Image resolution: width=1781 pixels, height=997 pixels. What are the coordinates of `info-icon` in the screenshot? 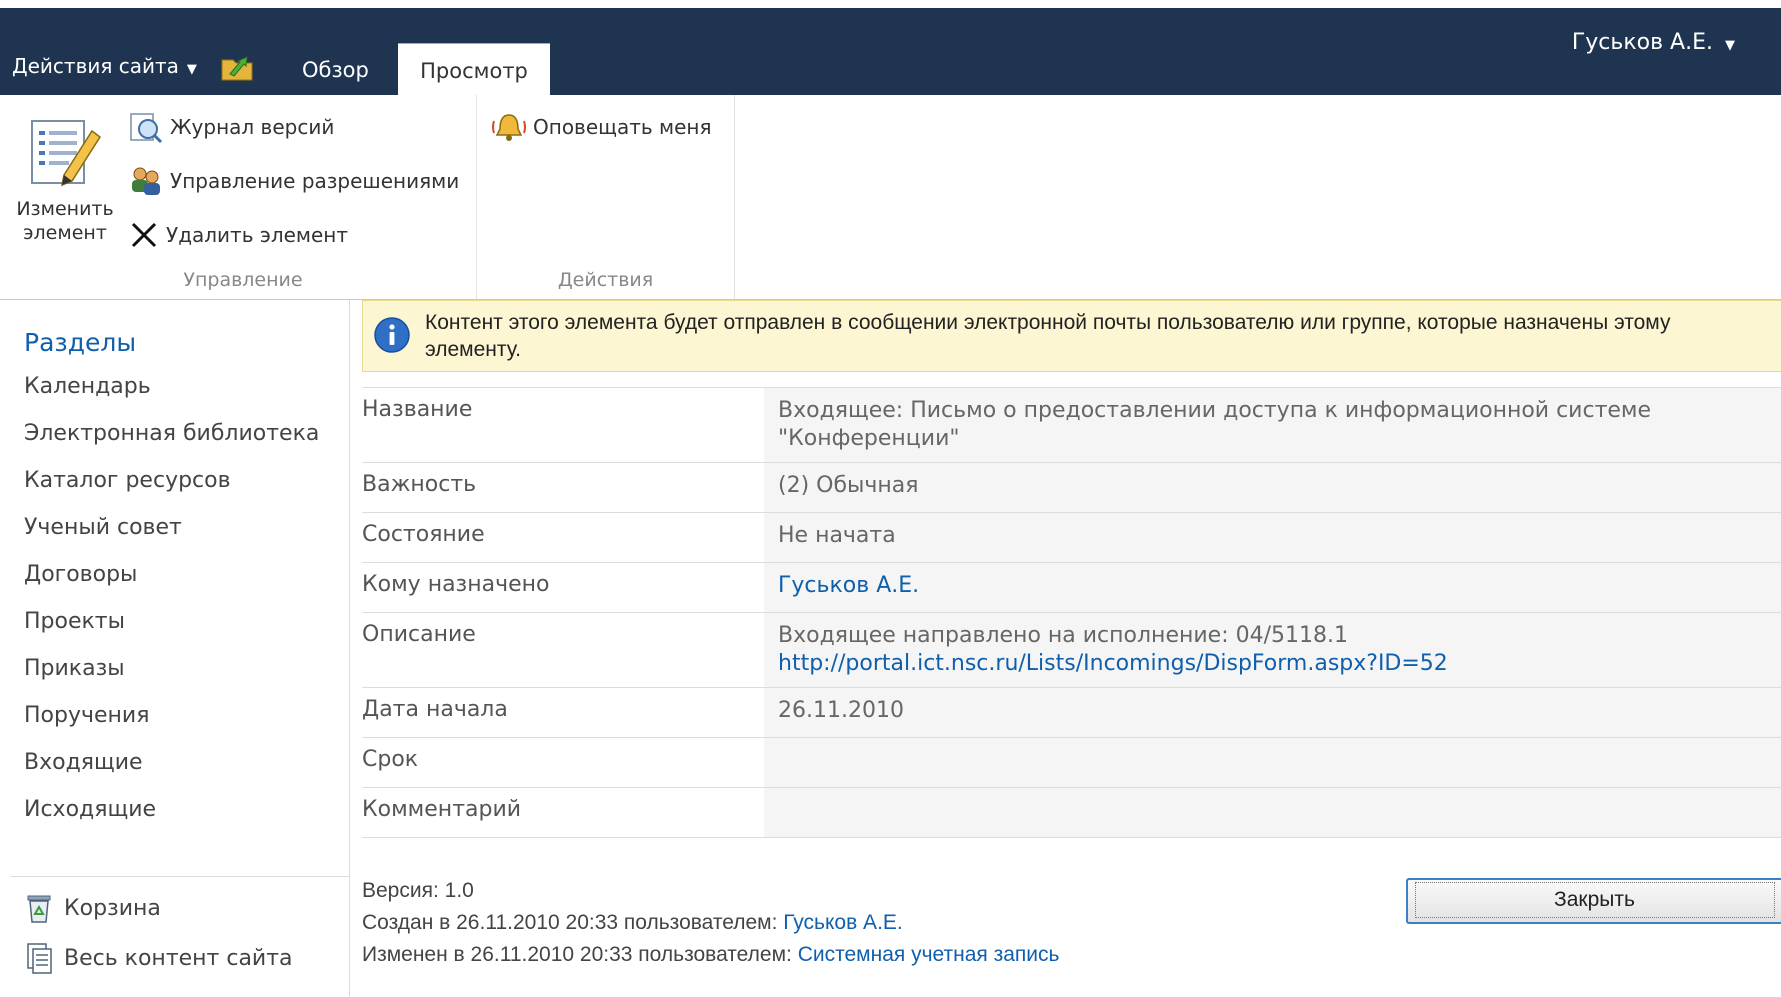 It's located at (392, 335).